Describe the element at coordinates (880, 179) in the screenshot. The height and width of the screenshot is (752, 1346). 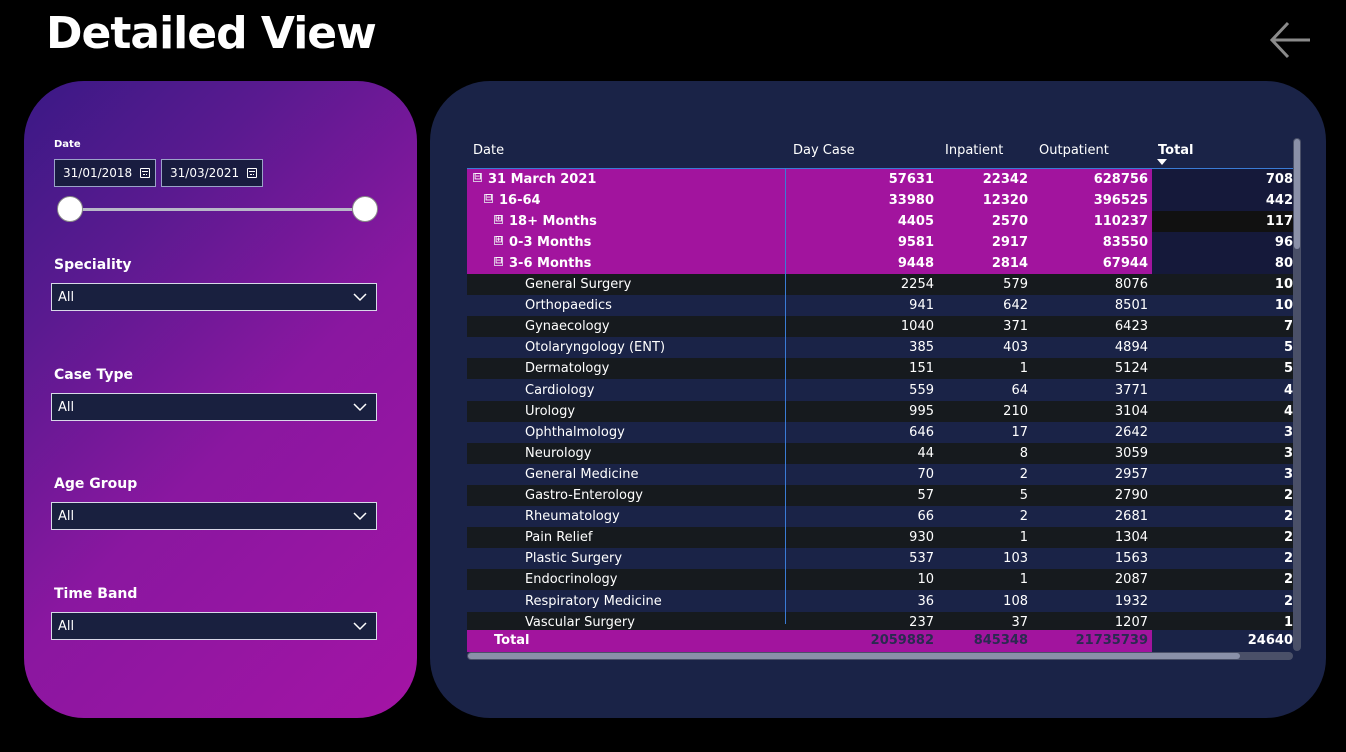
I see `group-row: ⊟ 31 March 2021 57631 22342 628756 708` at that location.